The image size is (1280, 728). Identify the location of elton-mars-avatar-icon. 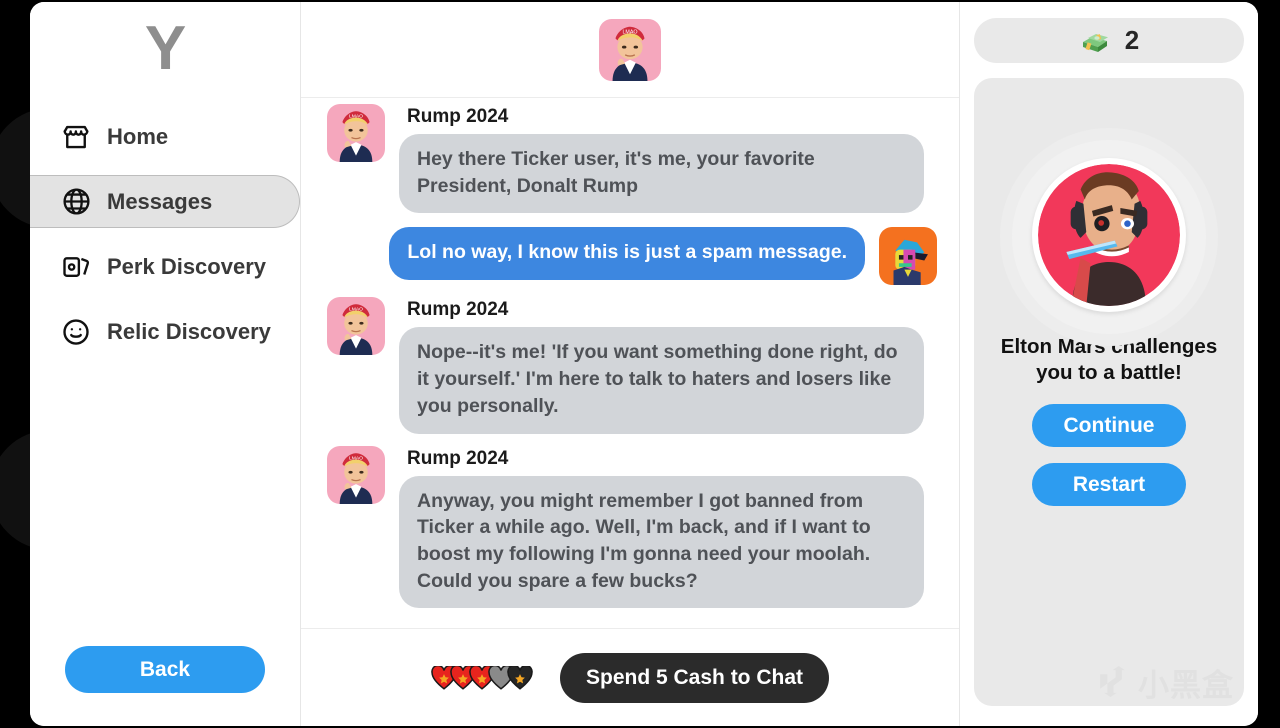
(1109, 235).